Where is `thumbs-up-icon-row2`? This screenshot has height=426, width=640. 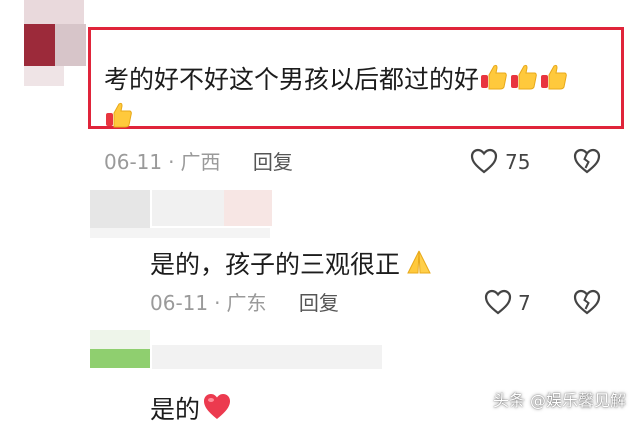 thumbs-up-icon-row2 is located at coordinates (119, 115).